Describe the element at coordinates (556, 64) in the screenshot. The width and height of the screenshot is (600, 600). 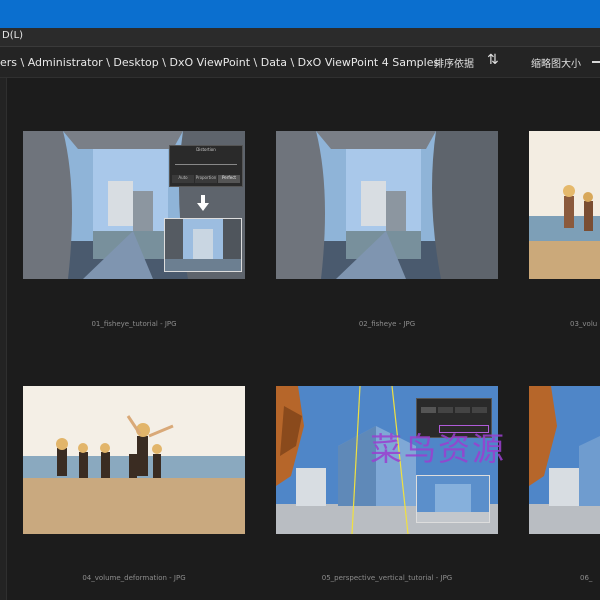
I see `thumbnail-size-label: 缩略图大小` at that location.